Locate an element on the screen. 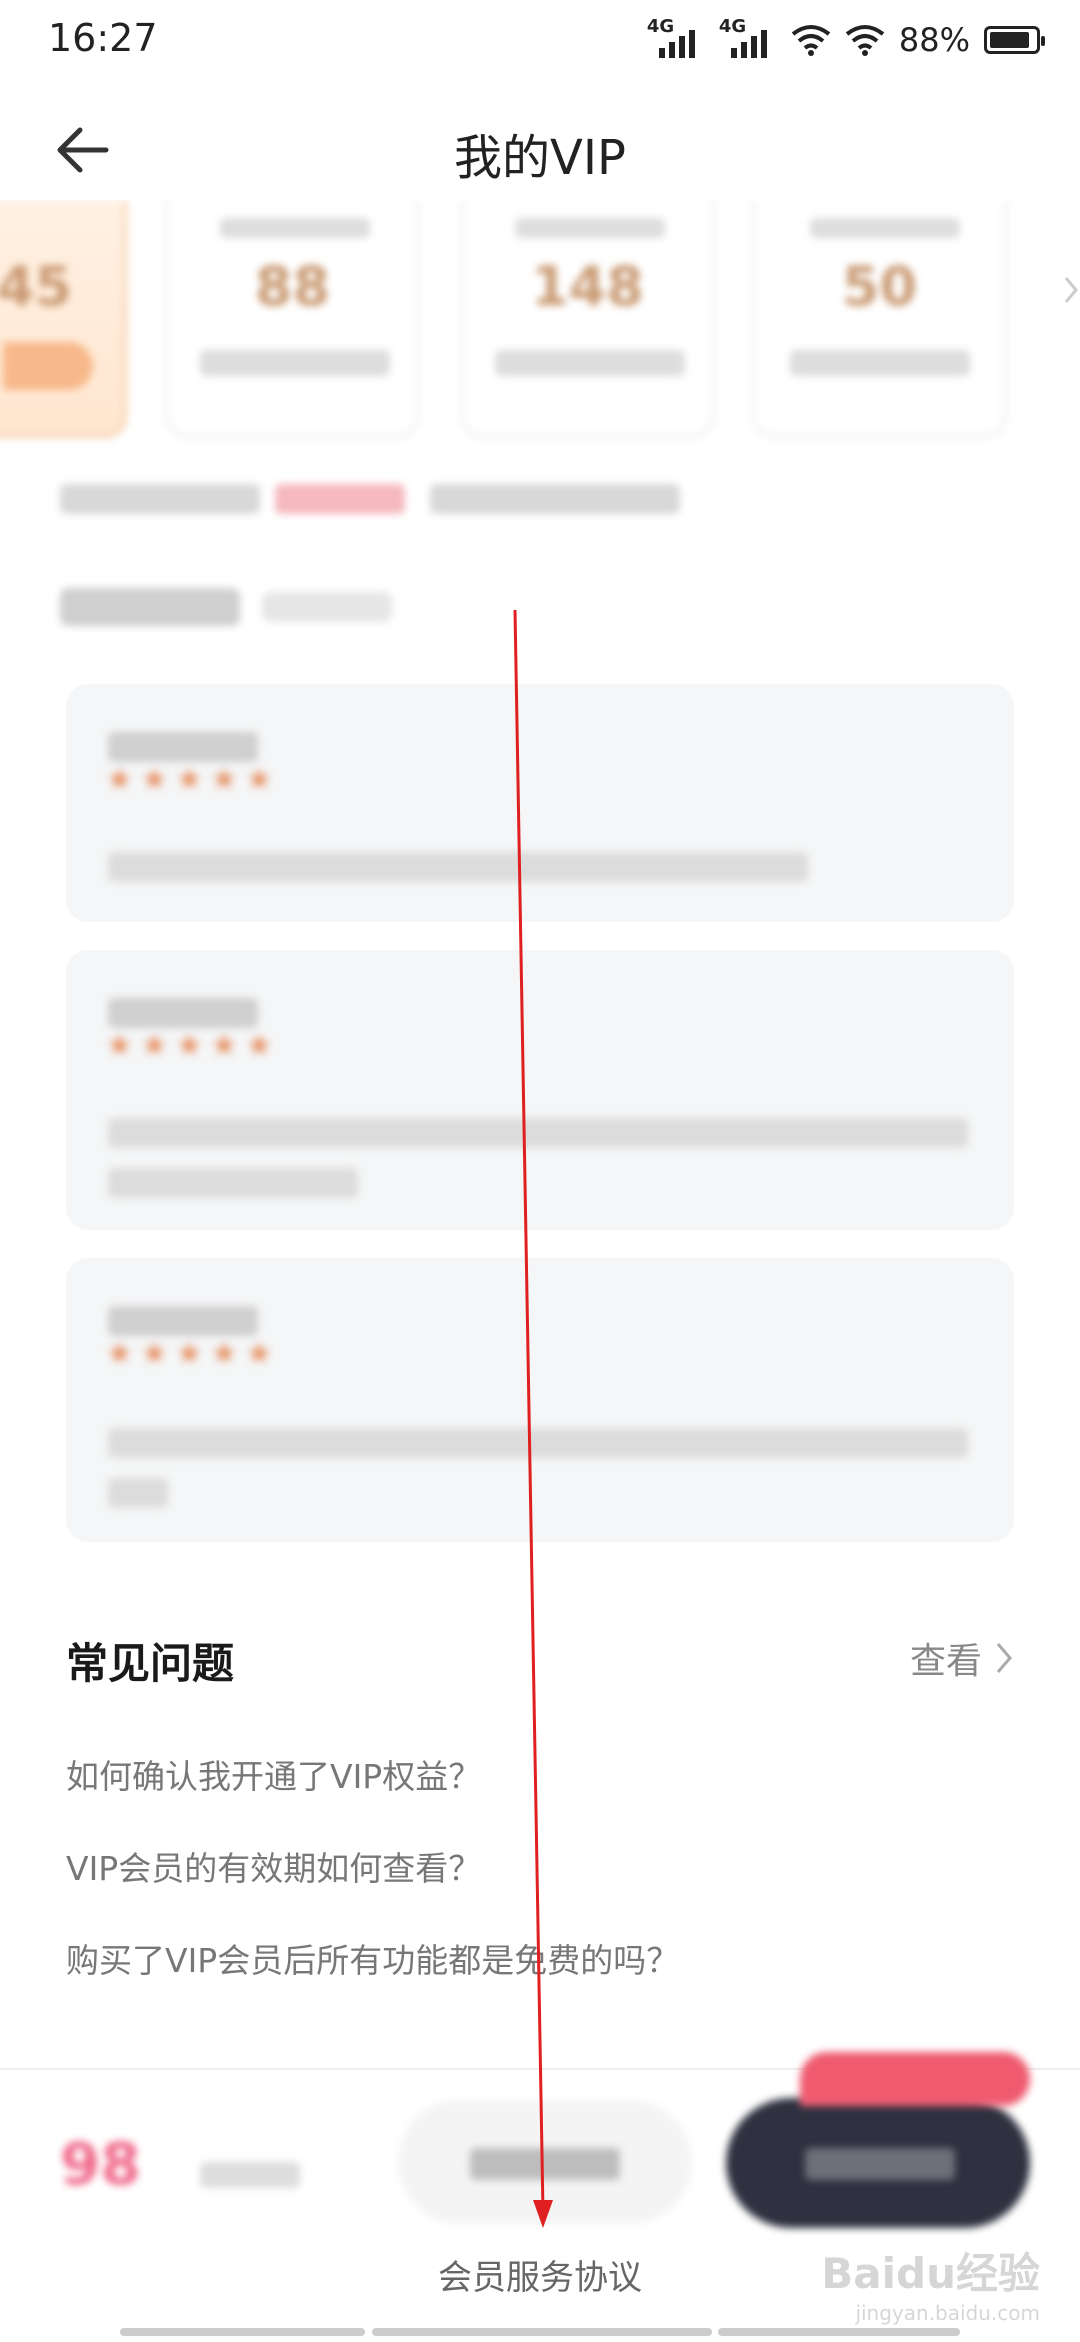 The height and width of the screenshot is (2342, 1080). plan-card: 45 is located at coordinates (63, 319).